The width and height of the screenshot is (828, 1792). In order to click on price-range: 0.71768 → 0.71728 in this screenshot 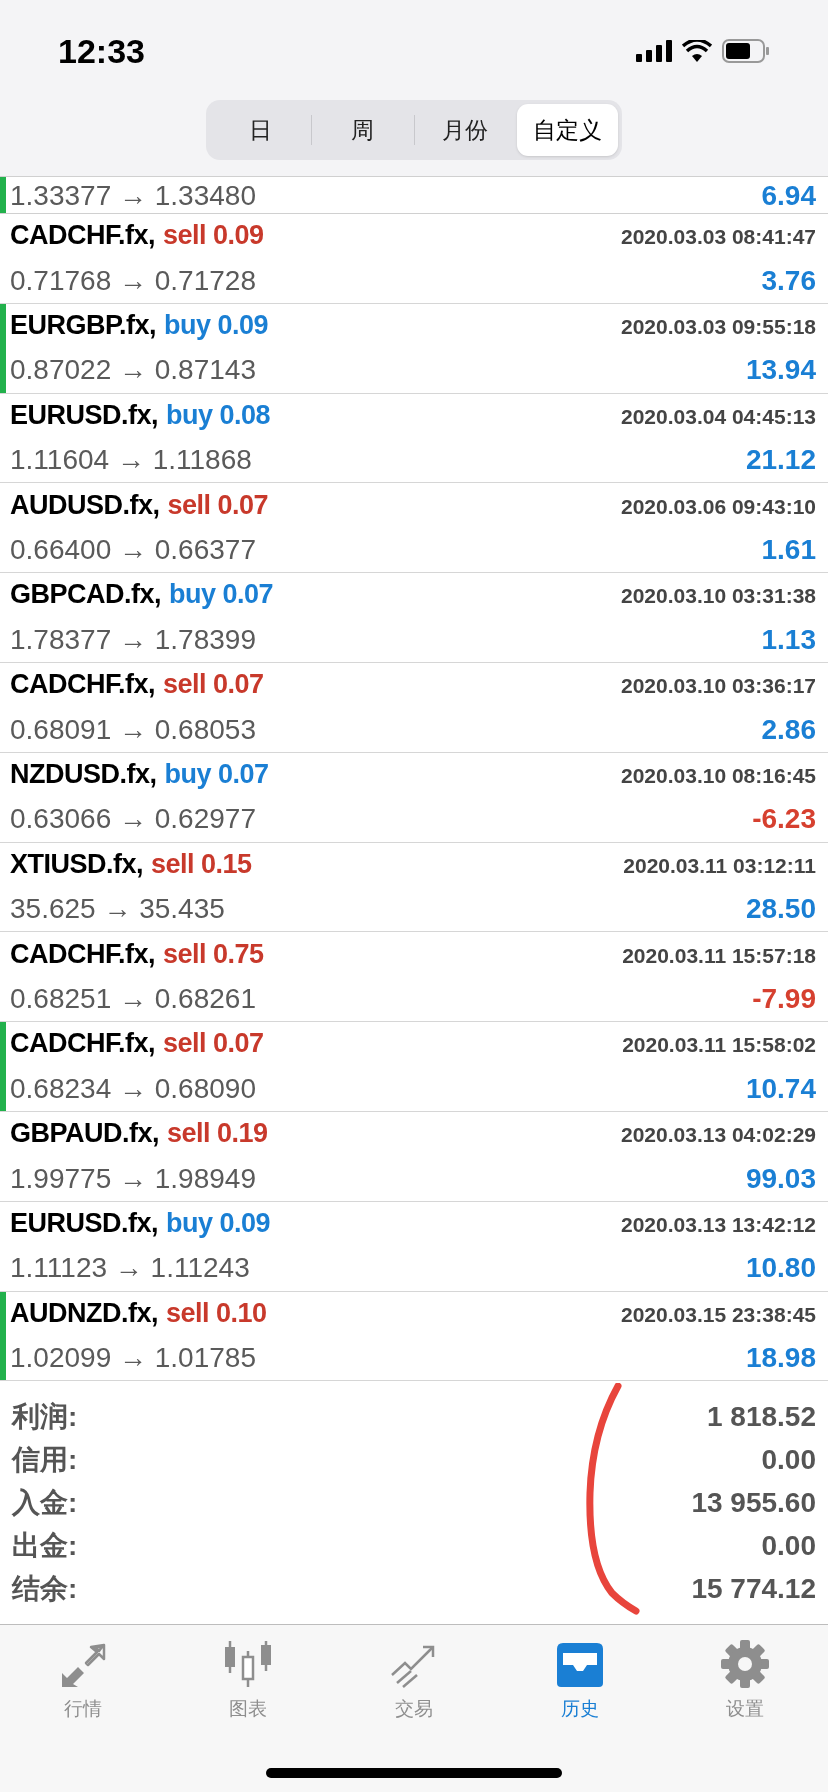, I will do `click(133, 280)`.